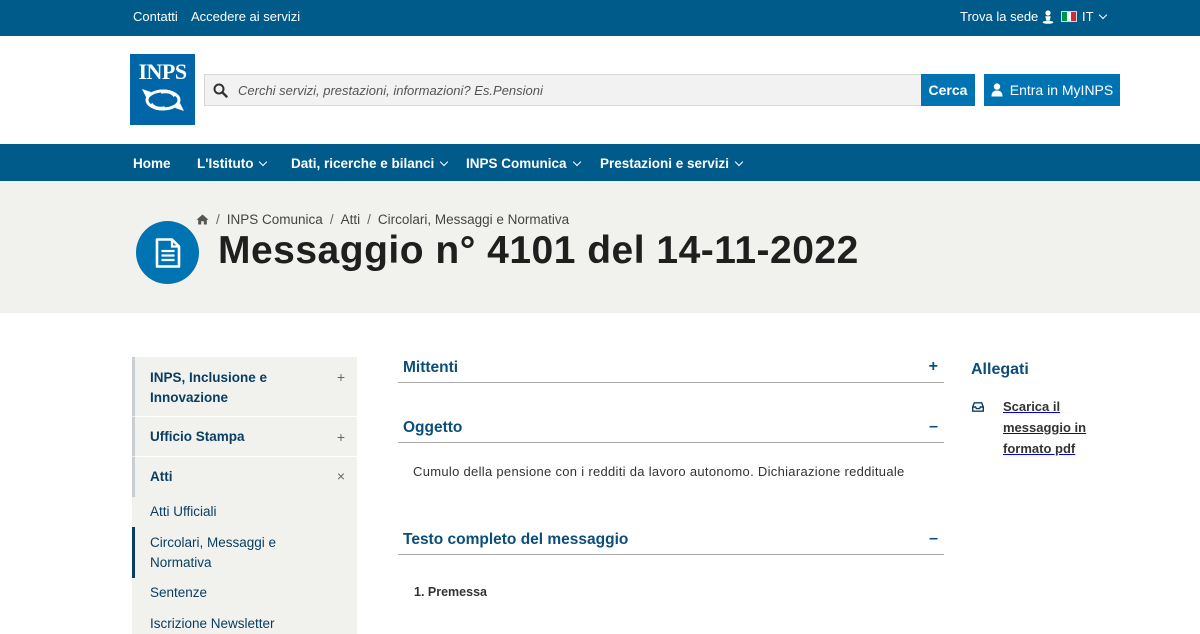  Describe the element at coordinates (209, 387) in the screenshot. I see `sidebar-item-label: INPS, Inclusione e Innovazione` at that location.